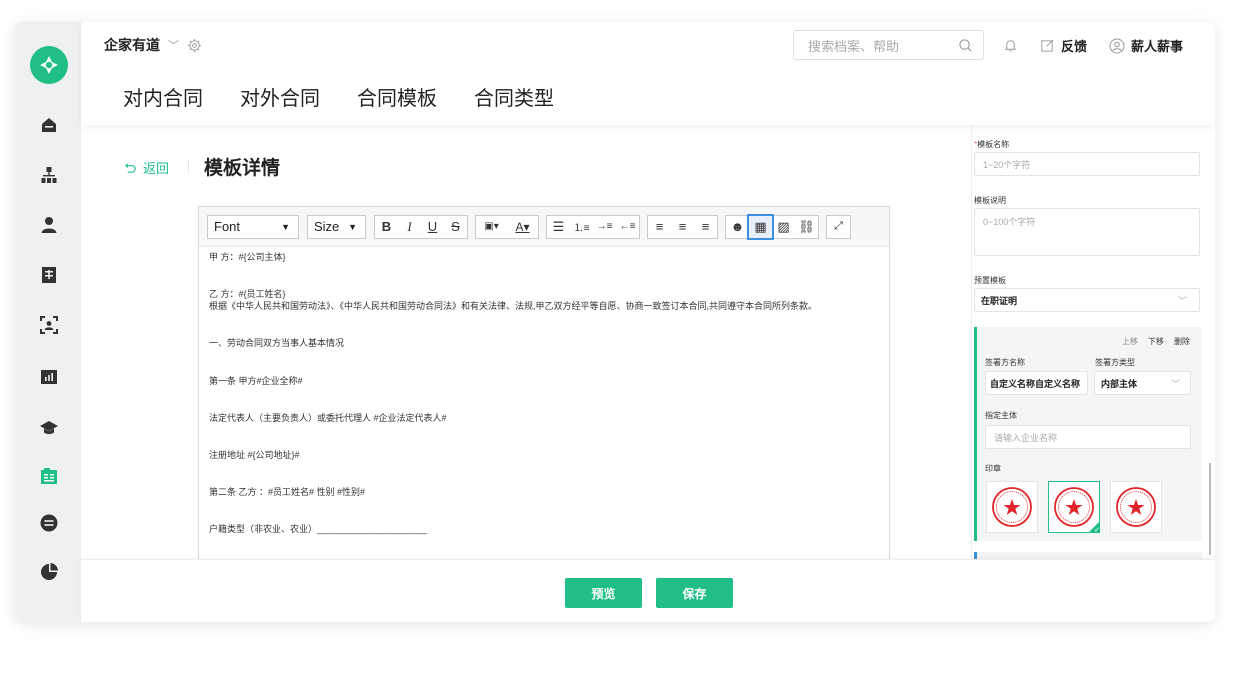 This screenshot has width=1247, height=695. What do you see at coordinates (49, 377) in the screenshot?
I see `bar-chart-icon` at bounding box center [49, 377].